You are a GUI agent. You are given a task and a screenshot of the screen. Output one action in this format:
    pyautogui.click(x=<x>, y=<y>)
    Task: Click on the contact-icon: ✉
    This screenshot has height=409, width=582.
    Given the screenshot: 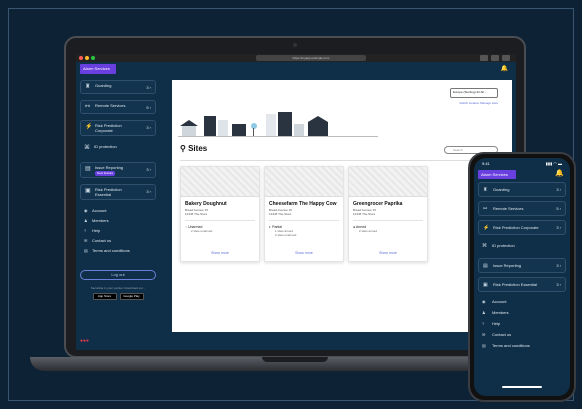 What is the action you would take?
    pyautogui.click(x=484, y=334)
    